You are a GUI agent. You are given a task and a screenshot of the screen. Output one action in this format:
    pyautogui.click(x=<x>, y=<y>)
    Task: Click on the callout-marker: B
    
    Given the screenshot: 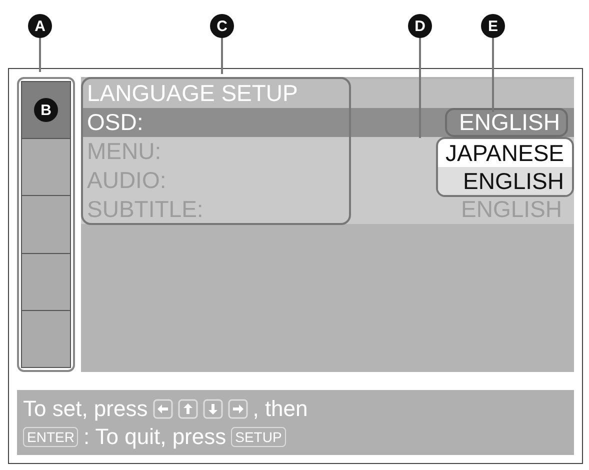 What is the action you would take?
    pyautogui.click(x=46, y=110)
    